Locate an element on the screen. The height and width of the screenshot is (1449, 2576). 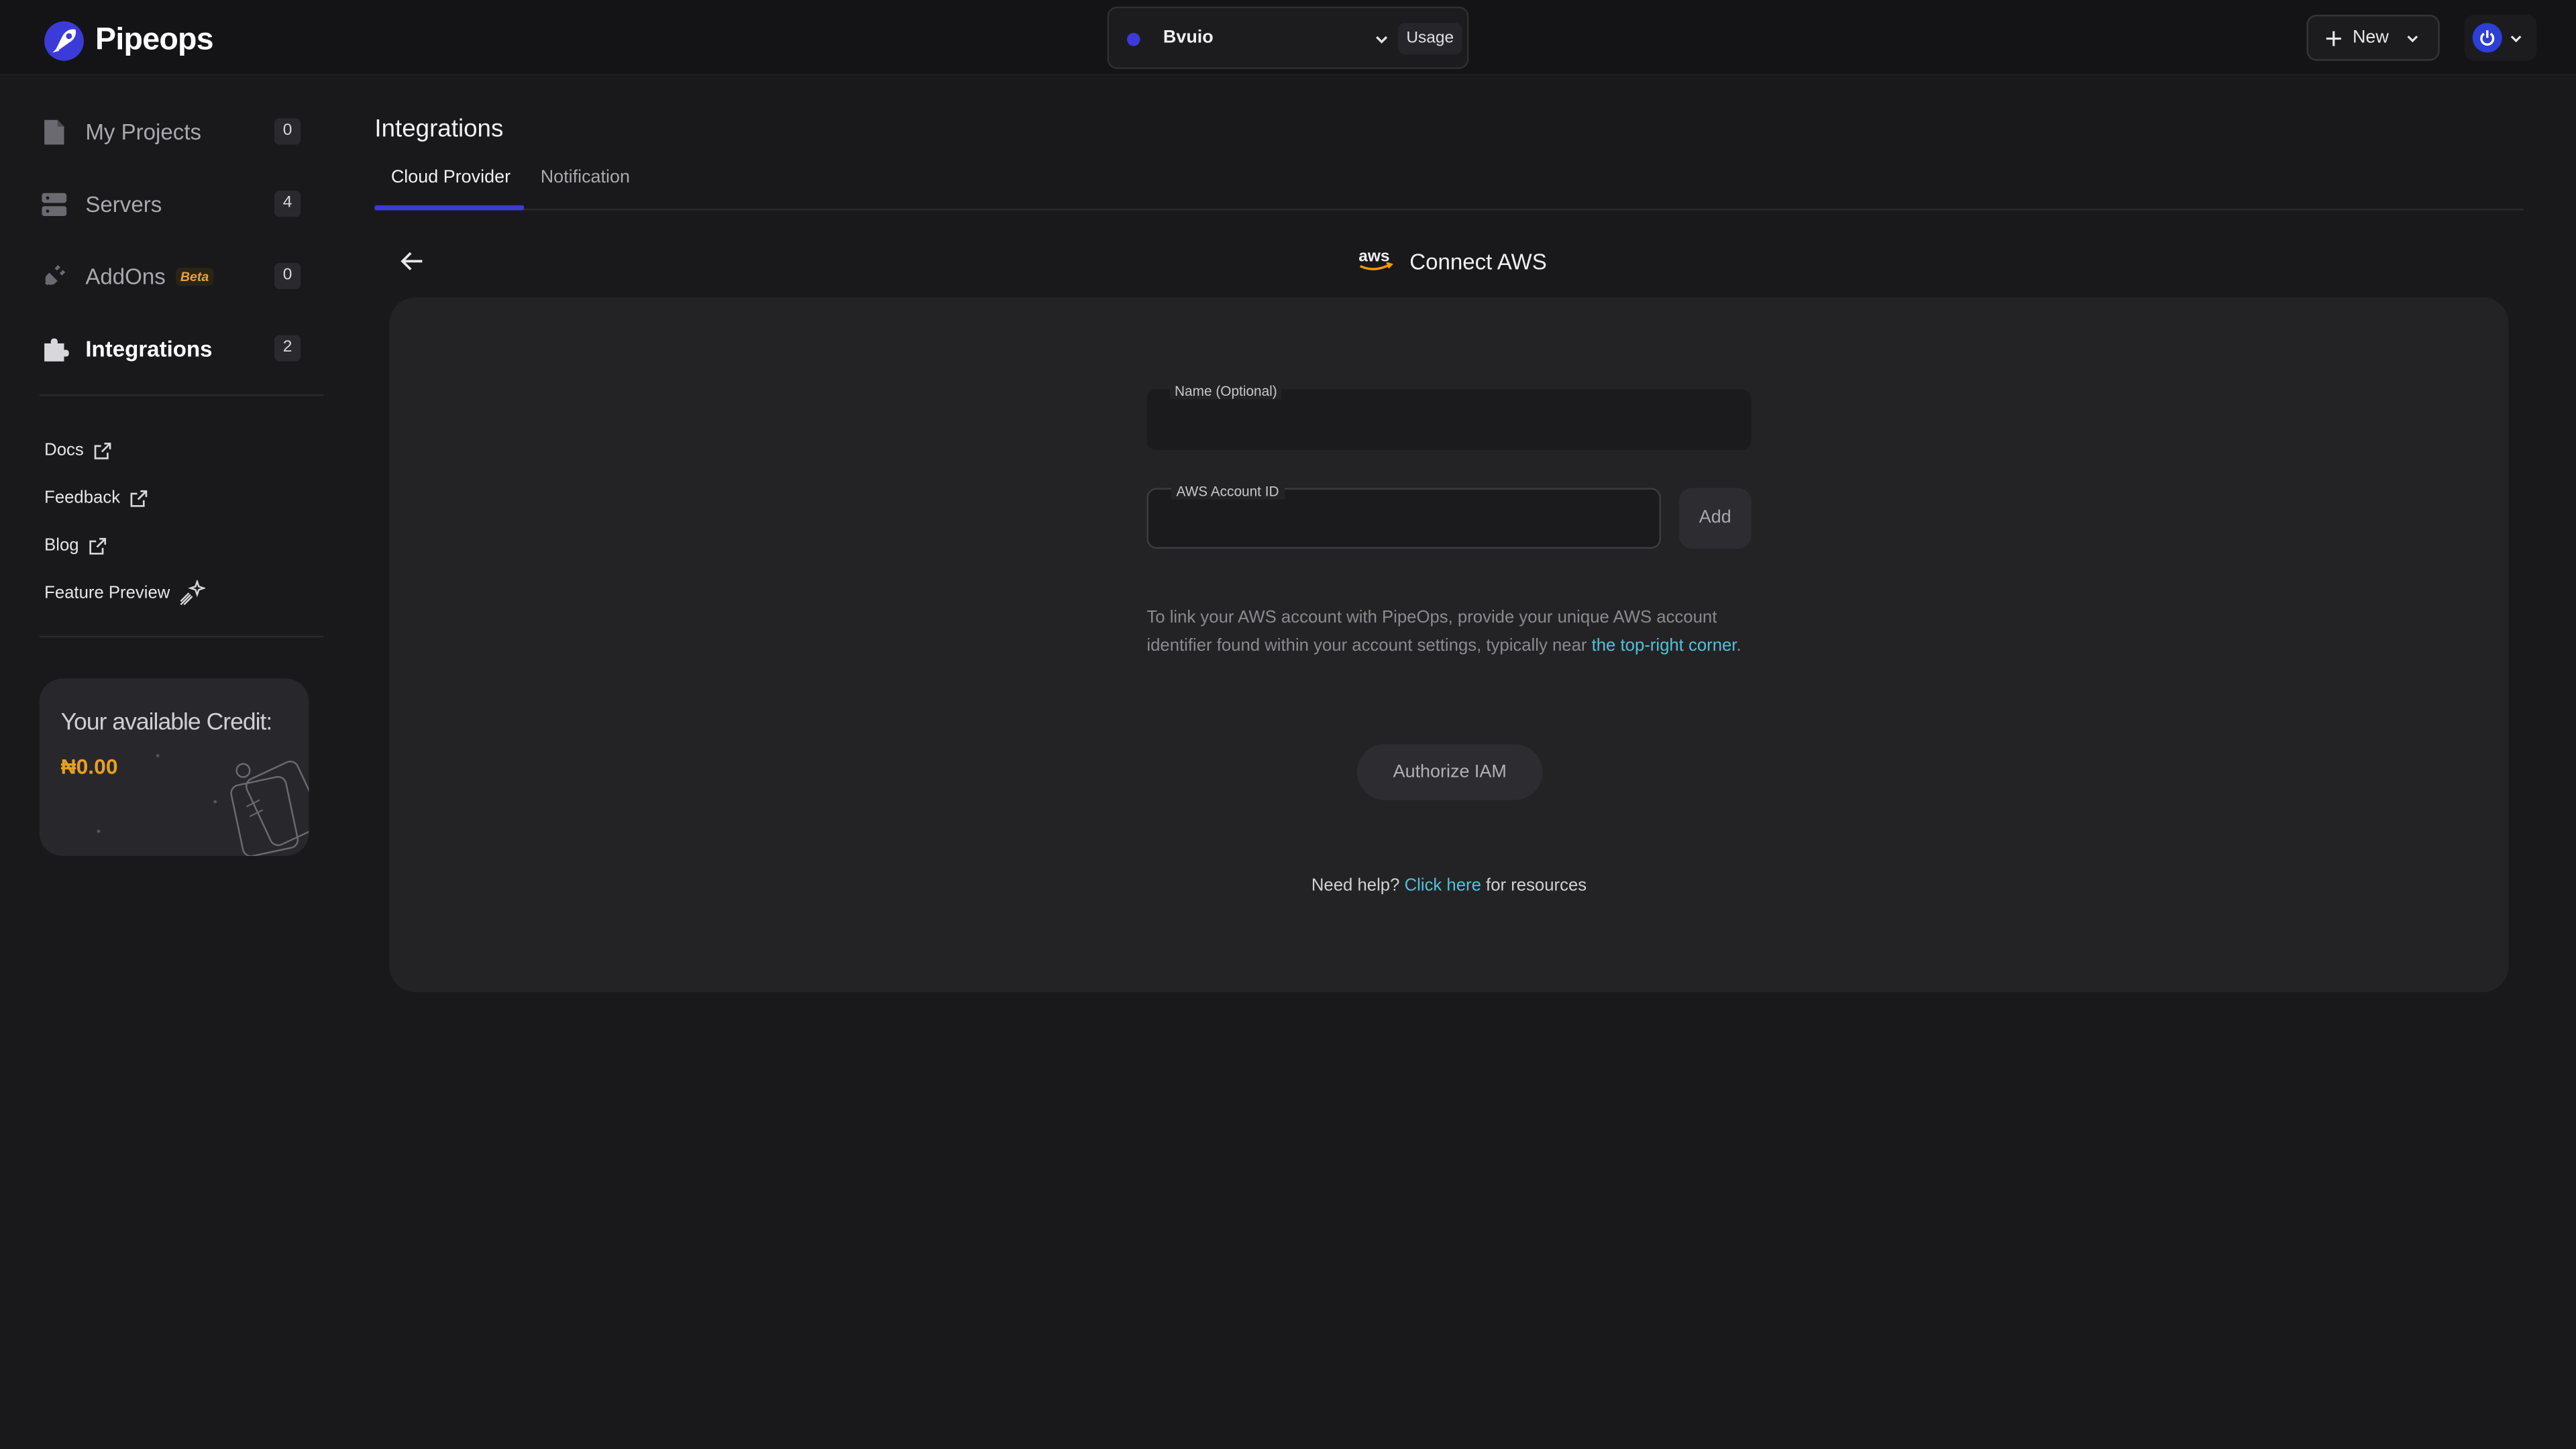
power-icon is located at coordinates (2487, 38).